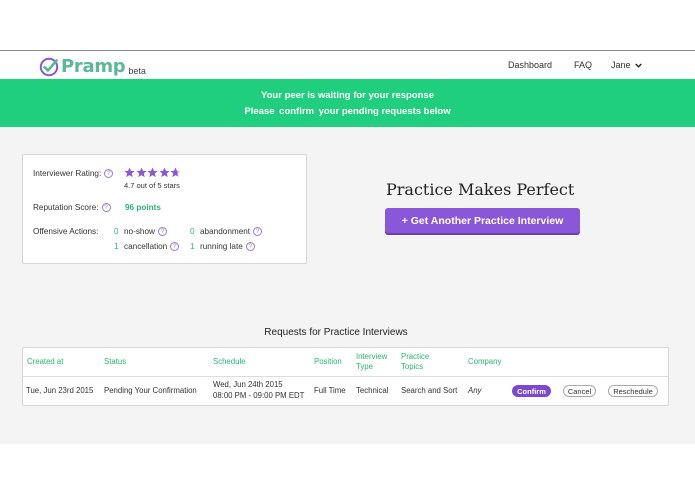 The width and height of the screenshot is (695, 494). What do you see at coordinates (60, 390) in the screenshot?
I see `cell-created-at: Tue, Jun 23rd 2015` at bounding box center [60, 390].